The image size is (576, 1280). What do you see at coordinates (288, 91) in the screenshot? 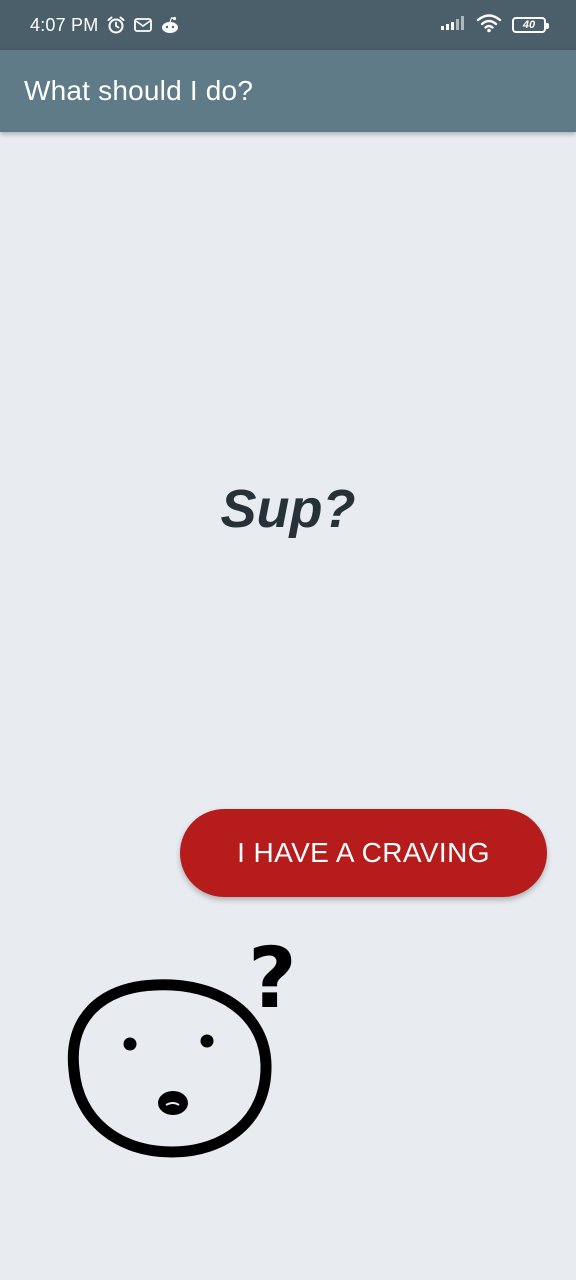
I see `app-bar: What should I do?` at bounding box center [288, 91].